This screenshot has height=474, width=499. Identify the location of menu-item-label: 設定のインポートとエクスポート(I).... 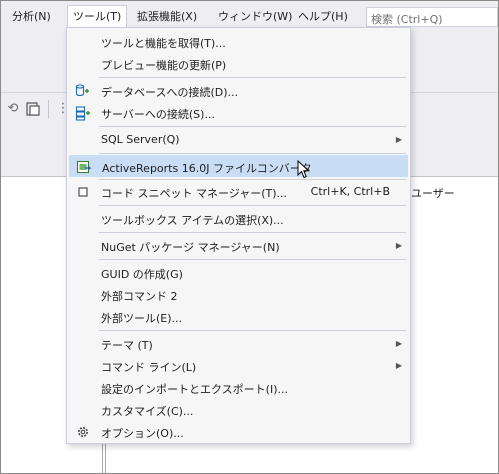
(194, 389).